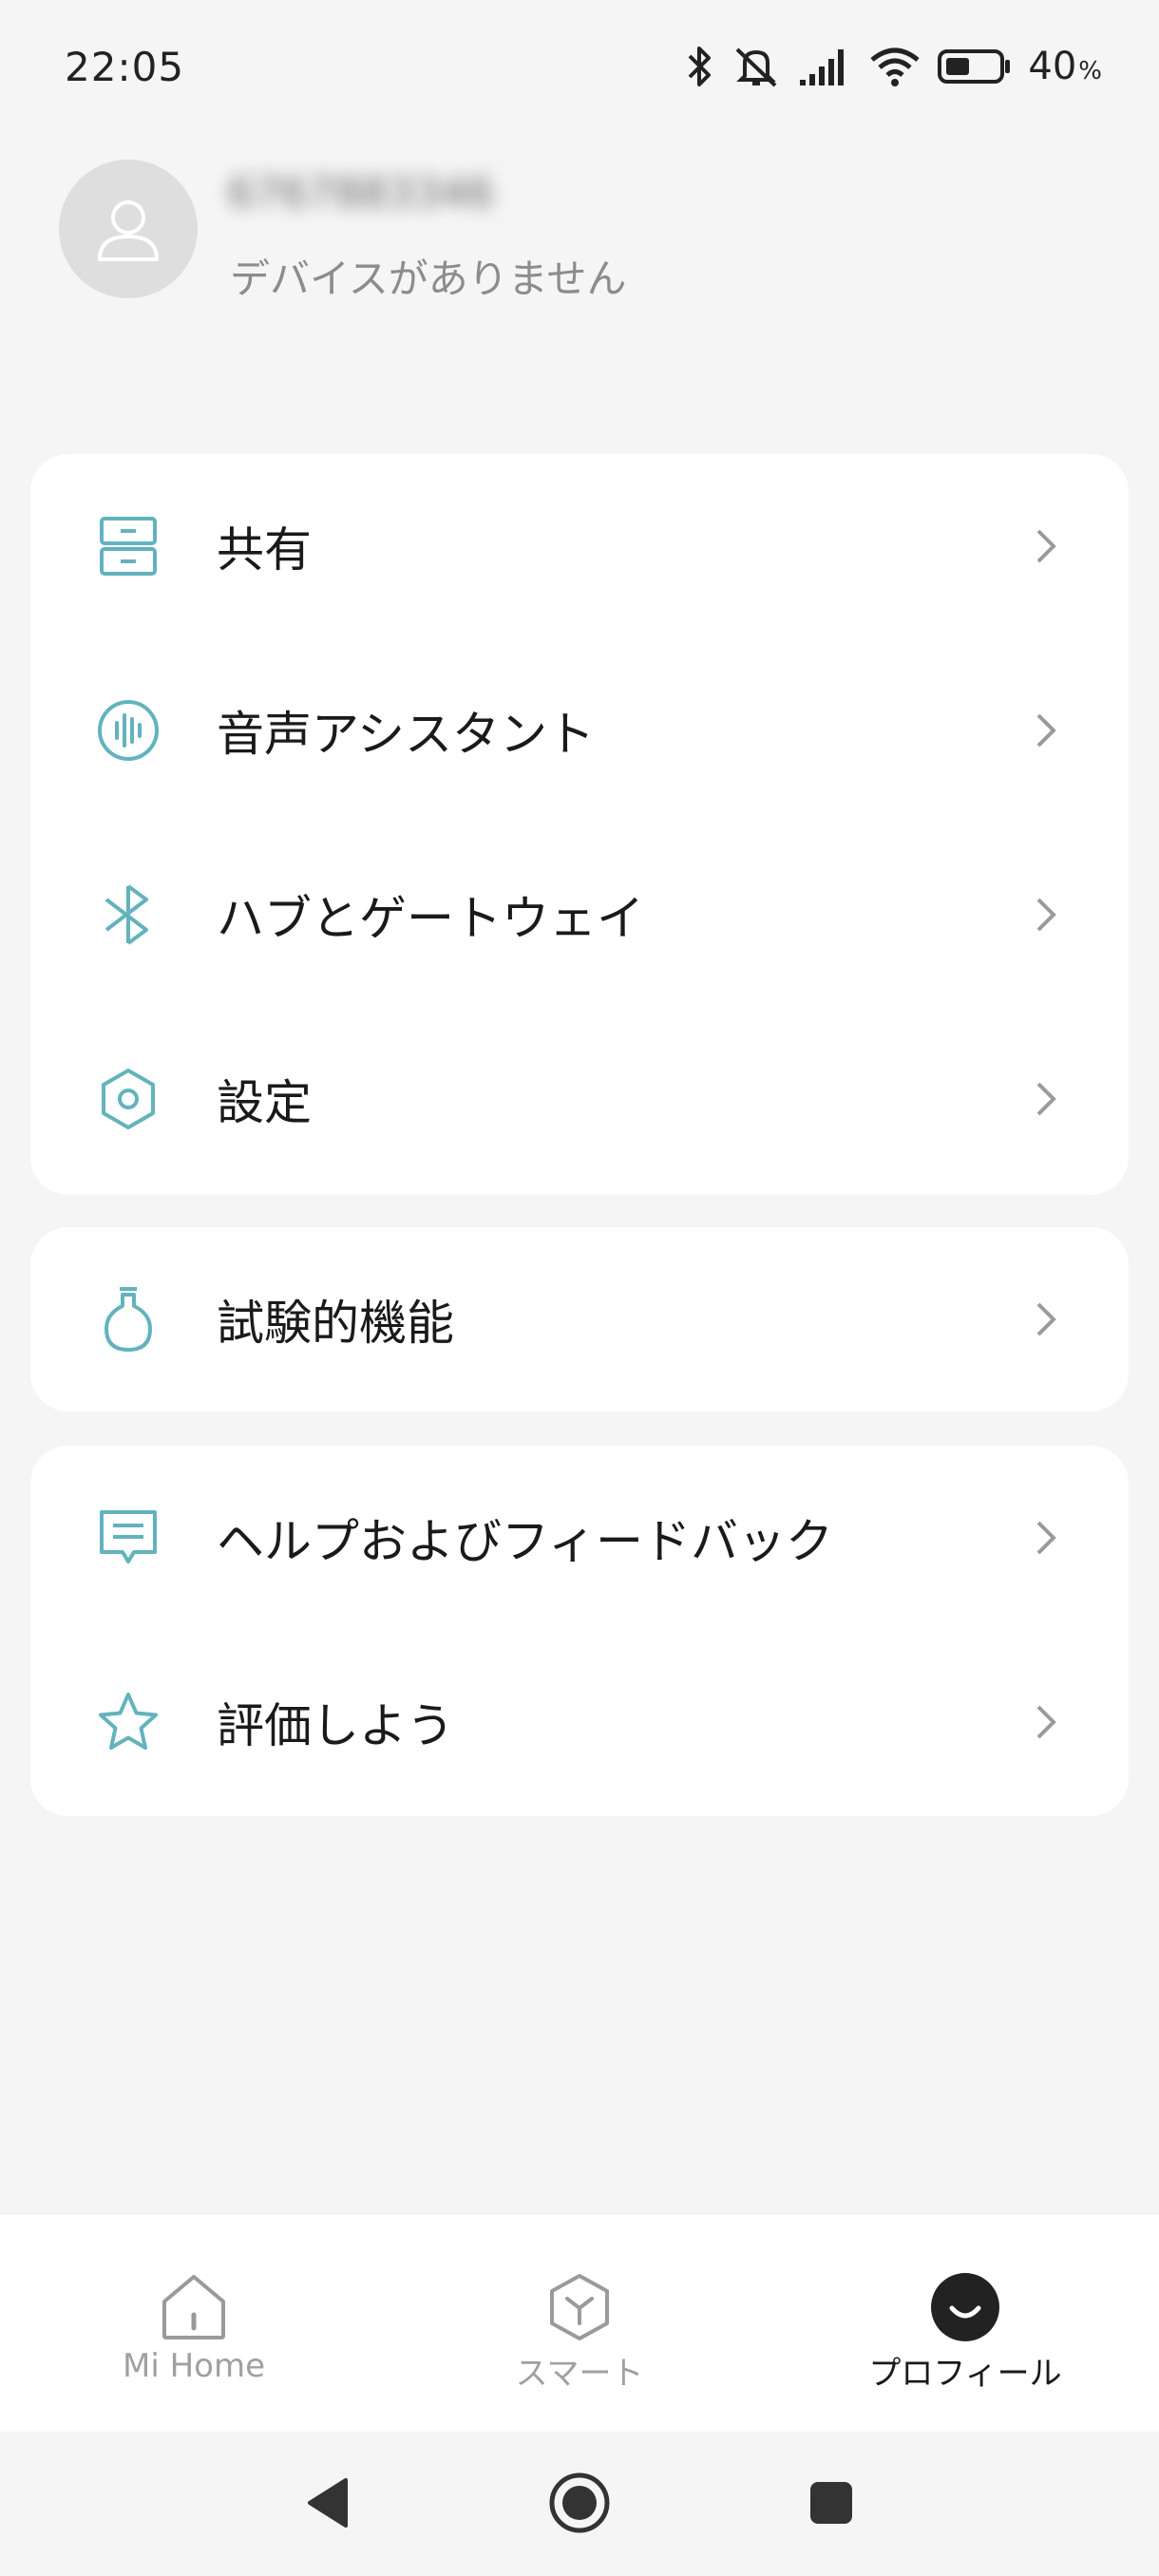 The height and width of the screenshot is (2576, 1159). Describe the element at coordinates (194, 2366) in the screenshot. I see `tab-label: Mi Home` at that location.